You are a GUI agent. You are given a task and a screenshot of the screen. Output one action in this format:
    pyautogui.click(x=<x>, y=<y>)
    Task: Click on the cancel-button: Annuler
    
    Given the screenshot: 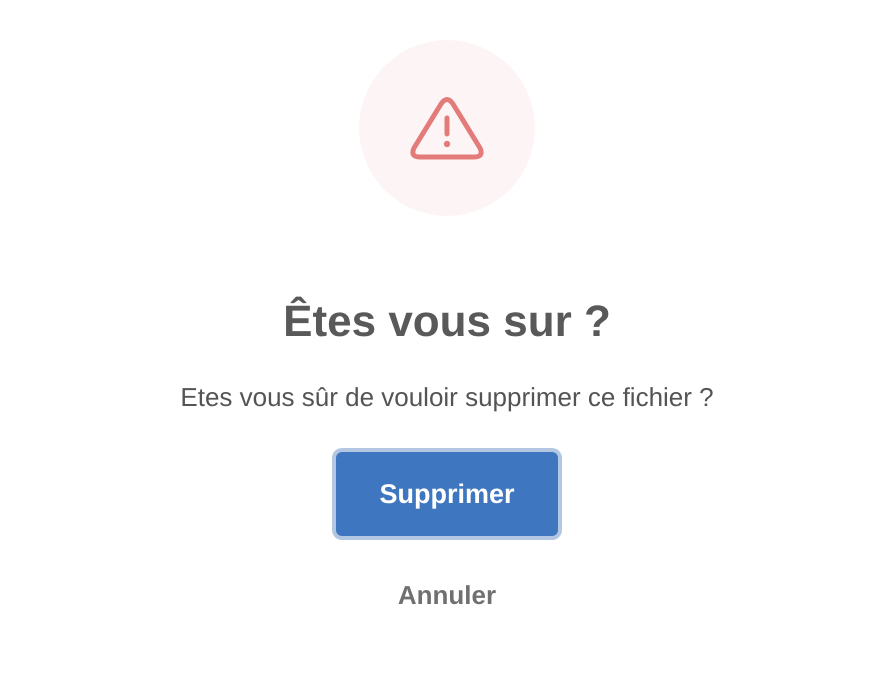 What is the action you would take?
    pyautogui.click(x=447, y=595)
    